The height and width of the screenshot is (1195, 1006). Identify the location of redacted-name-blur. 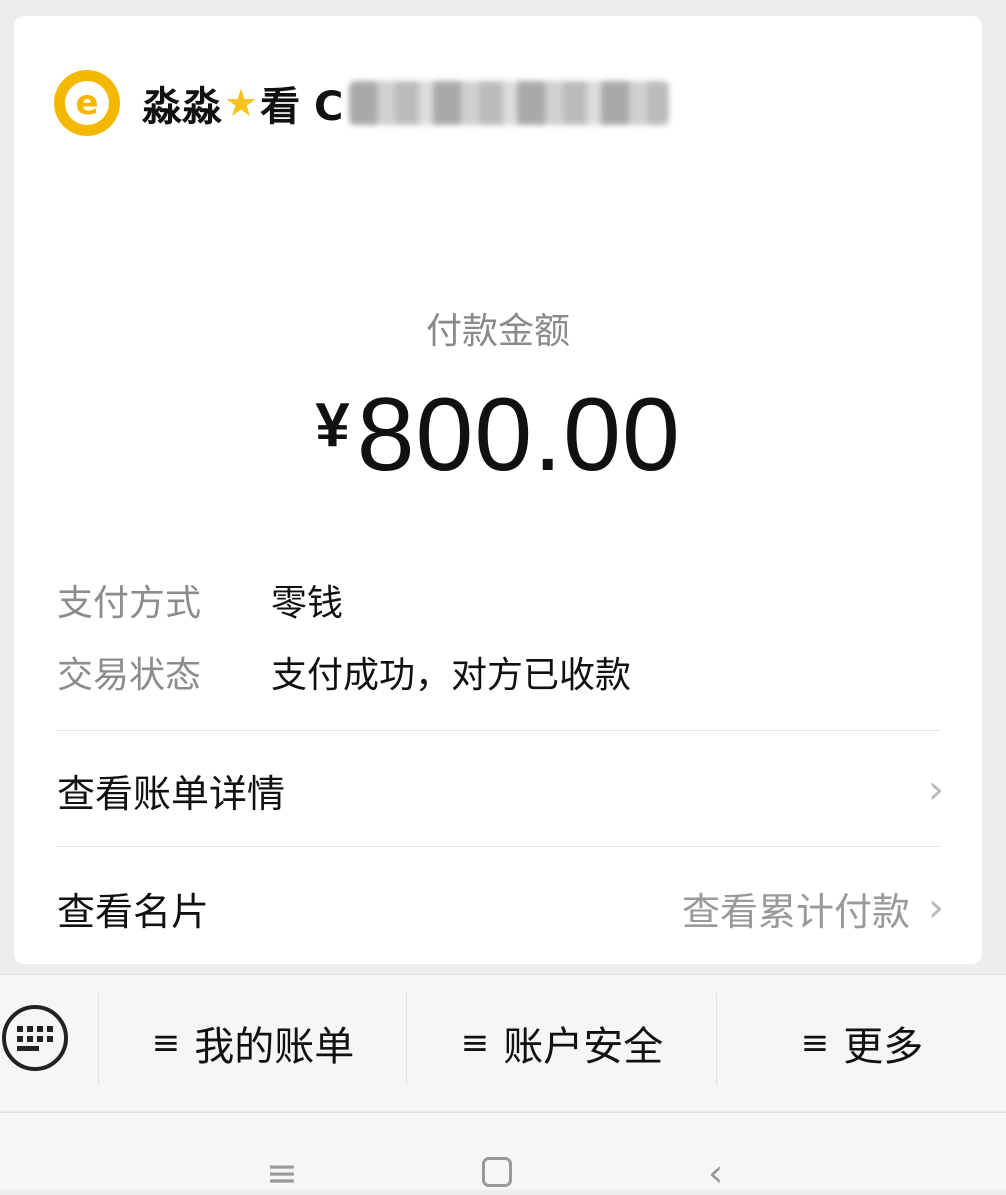
(509, 103).